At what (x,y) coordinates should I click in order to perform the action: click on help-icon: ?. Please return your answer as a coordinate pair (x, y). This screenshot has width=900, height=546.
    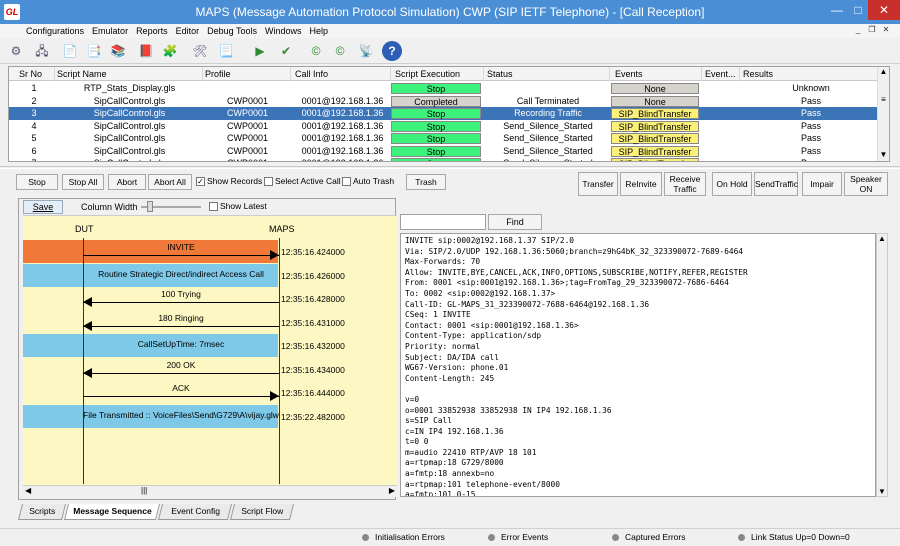
    Looking at the image, I should click on (392, 51).